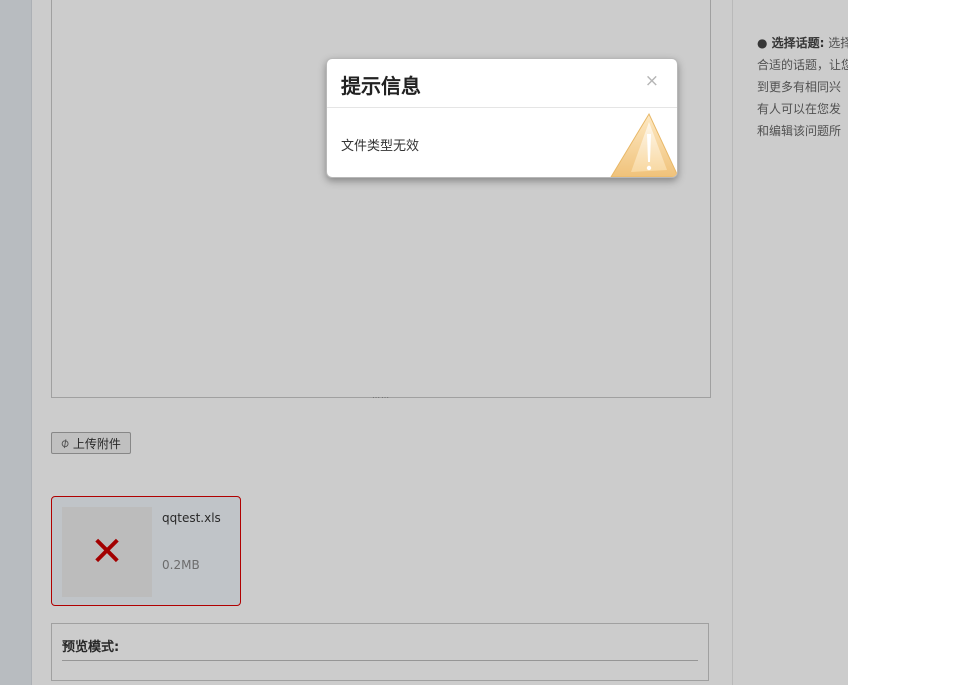  What do you see at coordinates (380, 146) in the screenshot?
I see `dialog-message: 文件类型无效` at bounding box center [380, 146].